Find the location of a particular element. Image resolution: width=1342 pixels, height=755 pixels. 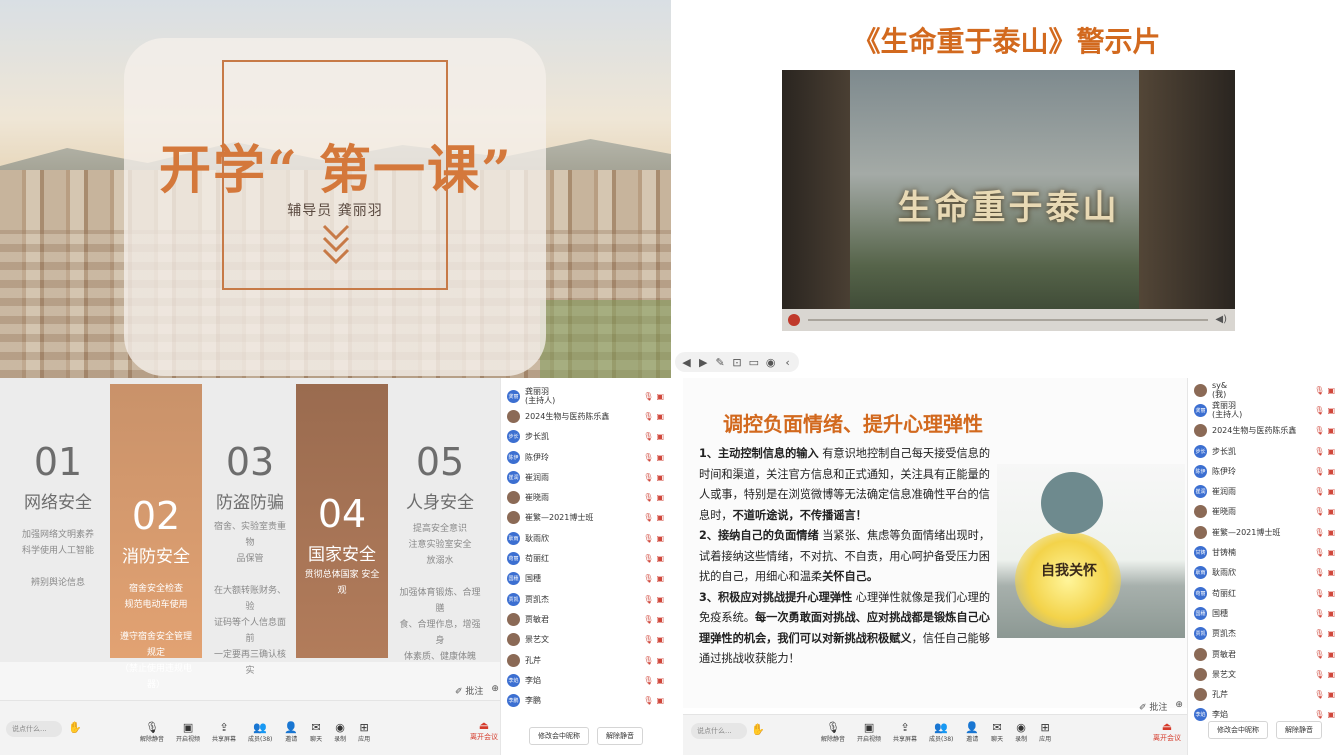

collapse-icon: ‹ is located at coordinates (787, 362).